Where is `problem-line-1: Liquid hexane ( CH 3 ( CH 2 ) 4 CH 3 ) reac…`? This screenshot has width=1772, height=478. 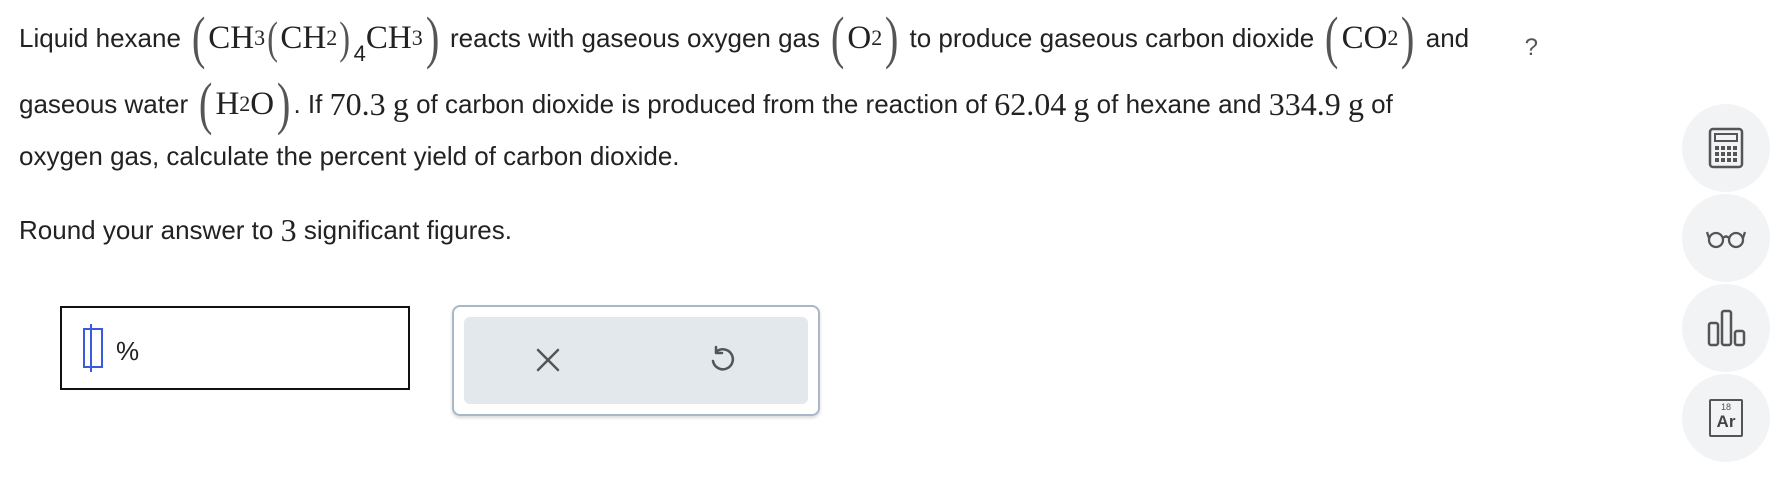
problem-line-1: Liquid hexane ( CH 3 ( CH 2 ) 4 CH 3 ) reac… is located at coordinates (744, 37).